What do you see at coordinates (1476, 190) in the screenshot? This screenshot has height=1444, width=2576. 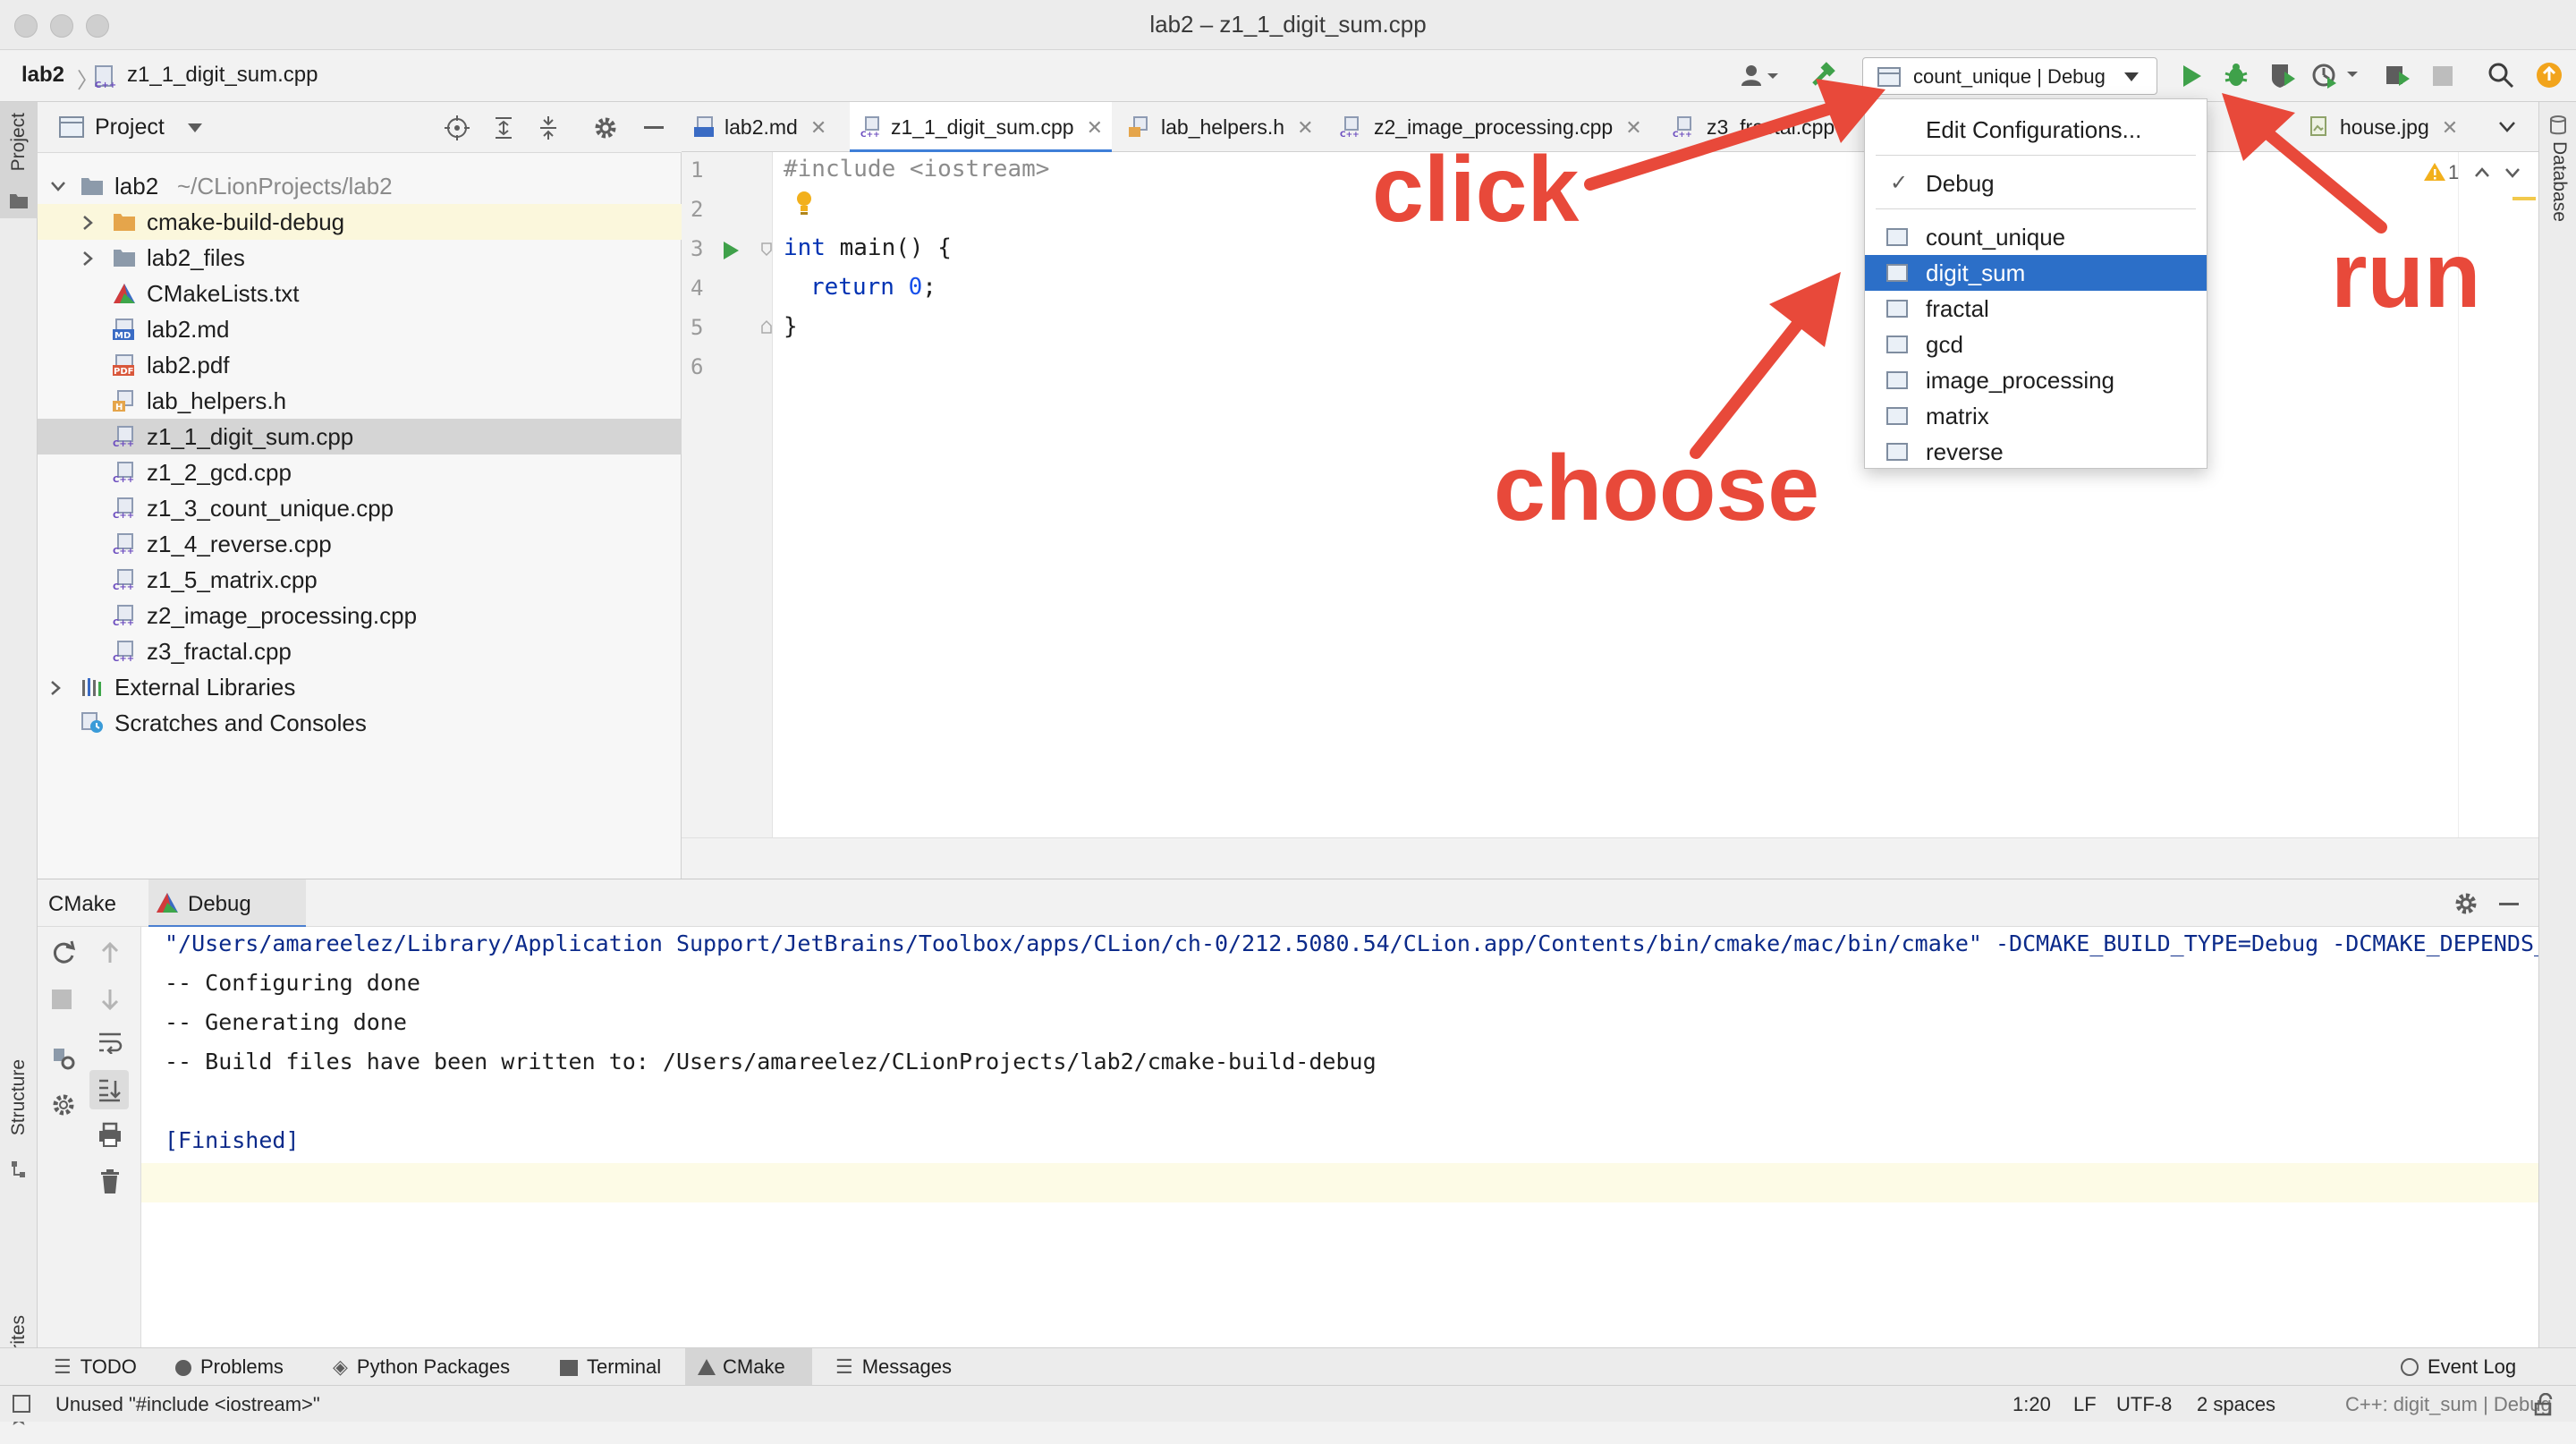 I see `annotation-click: click` at bounding box center [1476, 190].